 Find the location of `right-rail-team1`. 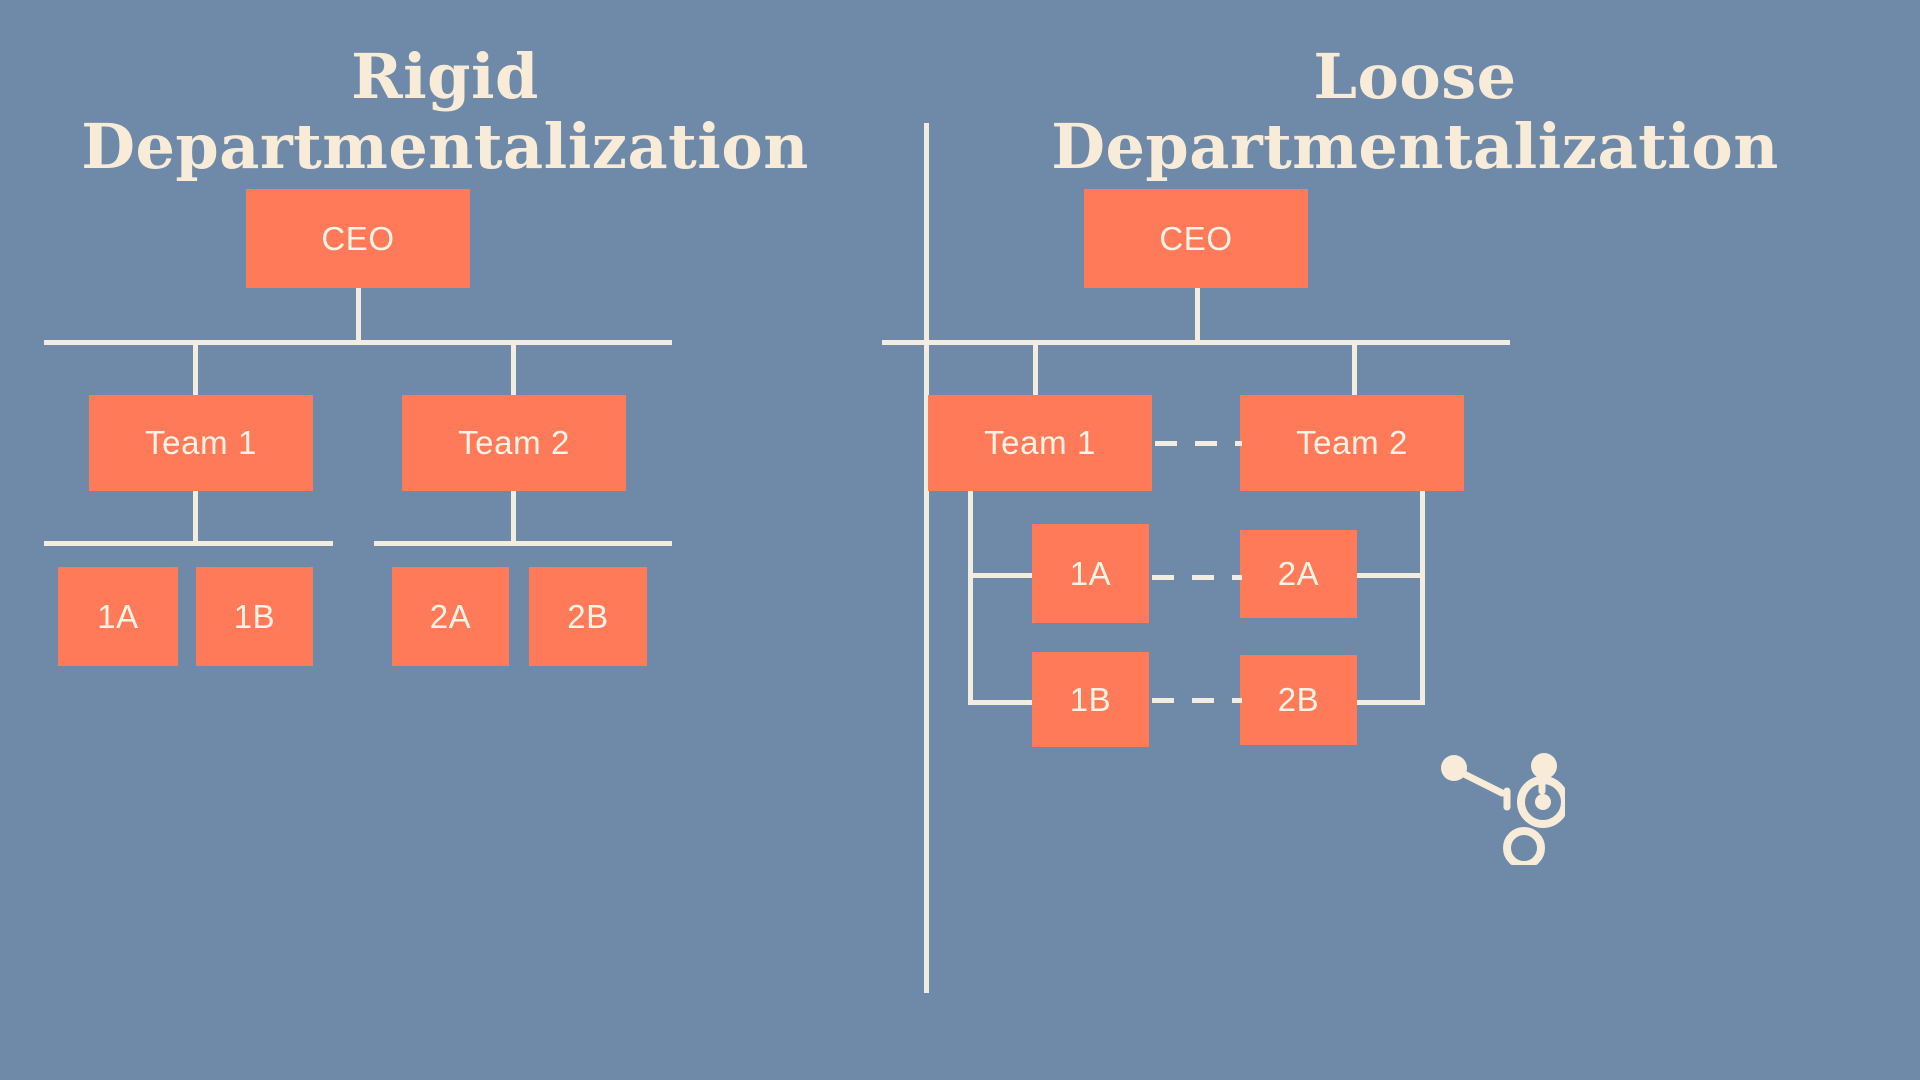

right-rail-team1 is located at coordinates (970, 598).